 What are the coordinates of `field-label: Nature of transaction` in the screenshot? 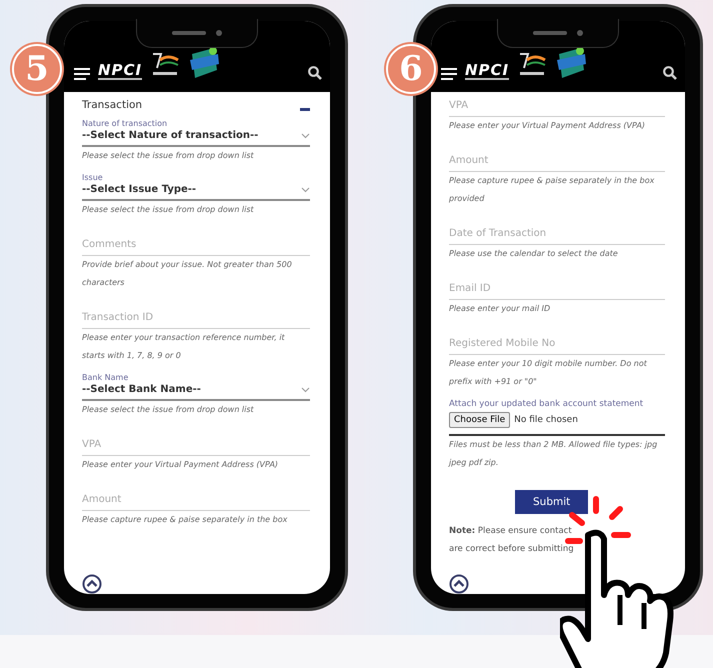 It's located at (125, 123).